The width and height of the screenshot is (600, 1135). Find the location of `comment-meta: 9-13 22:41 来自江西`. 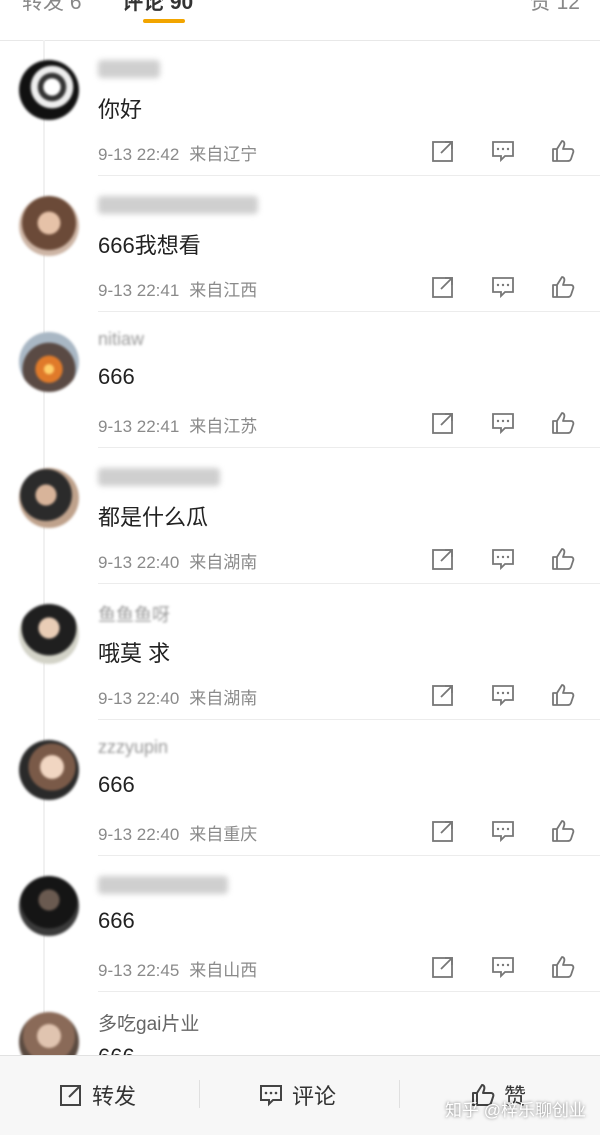

comment-meta: 9-13 22:41 来自江西 is located at coordinates (177, 288).